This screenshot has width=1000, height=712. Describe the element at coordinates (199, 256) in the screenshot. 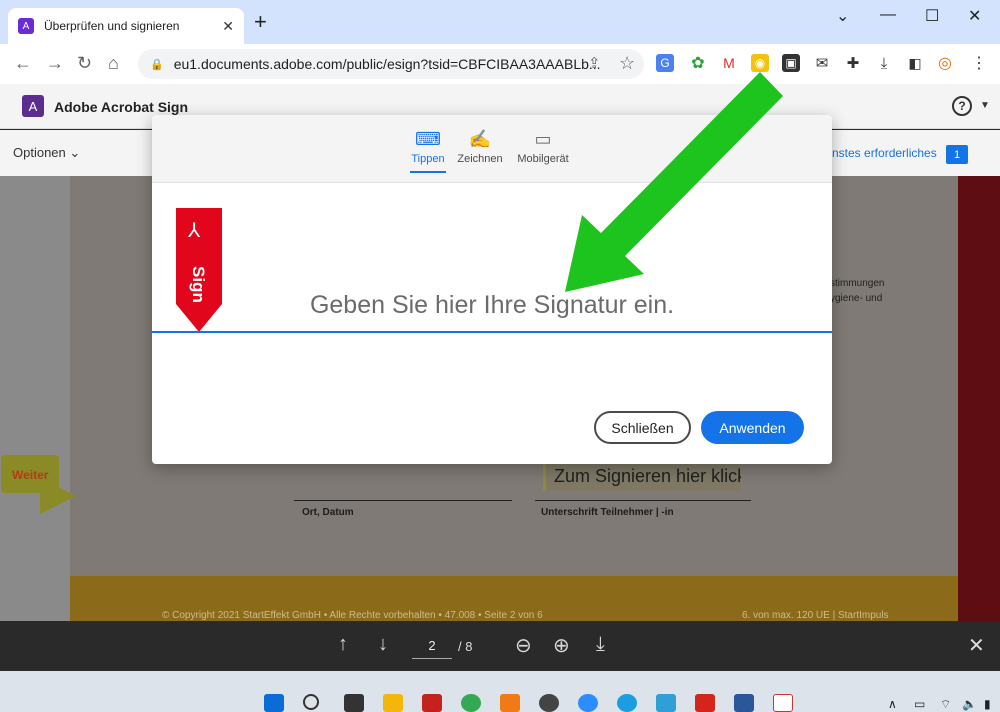

I see `sign-bookmark: ⅄ Sign` at that location.